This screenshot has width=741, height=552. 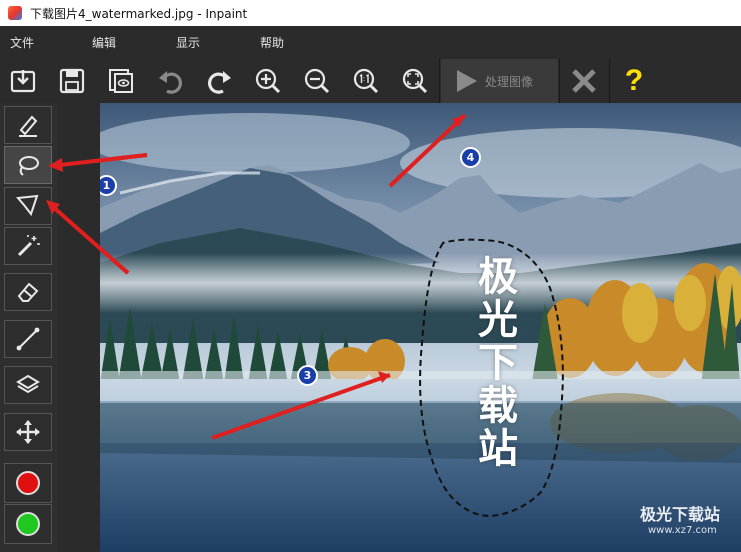 I want to click on save-button, so click(x=72, y=81).